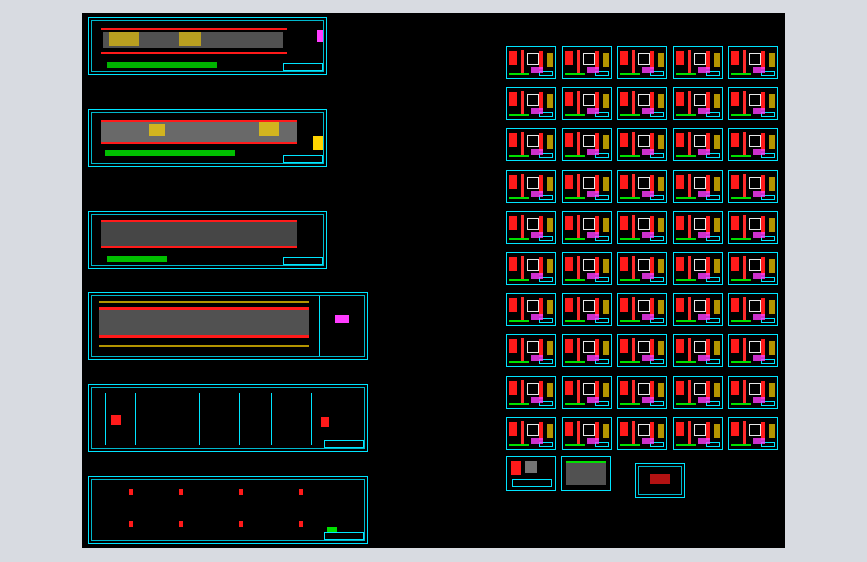 This screenshot has height=562, width=867. I want to click on drawing-sheet-schedule-table, so click(586, 473).